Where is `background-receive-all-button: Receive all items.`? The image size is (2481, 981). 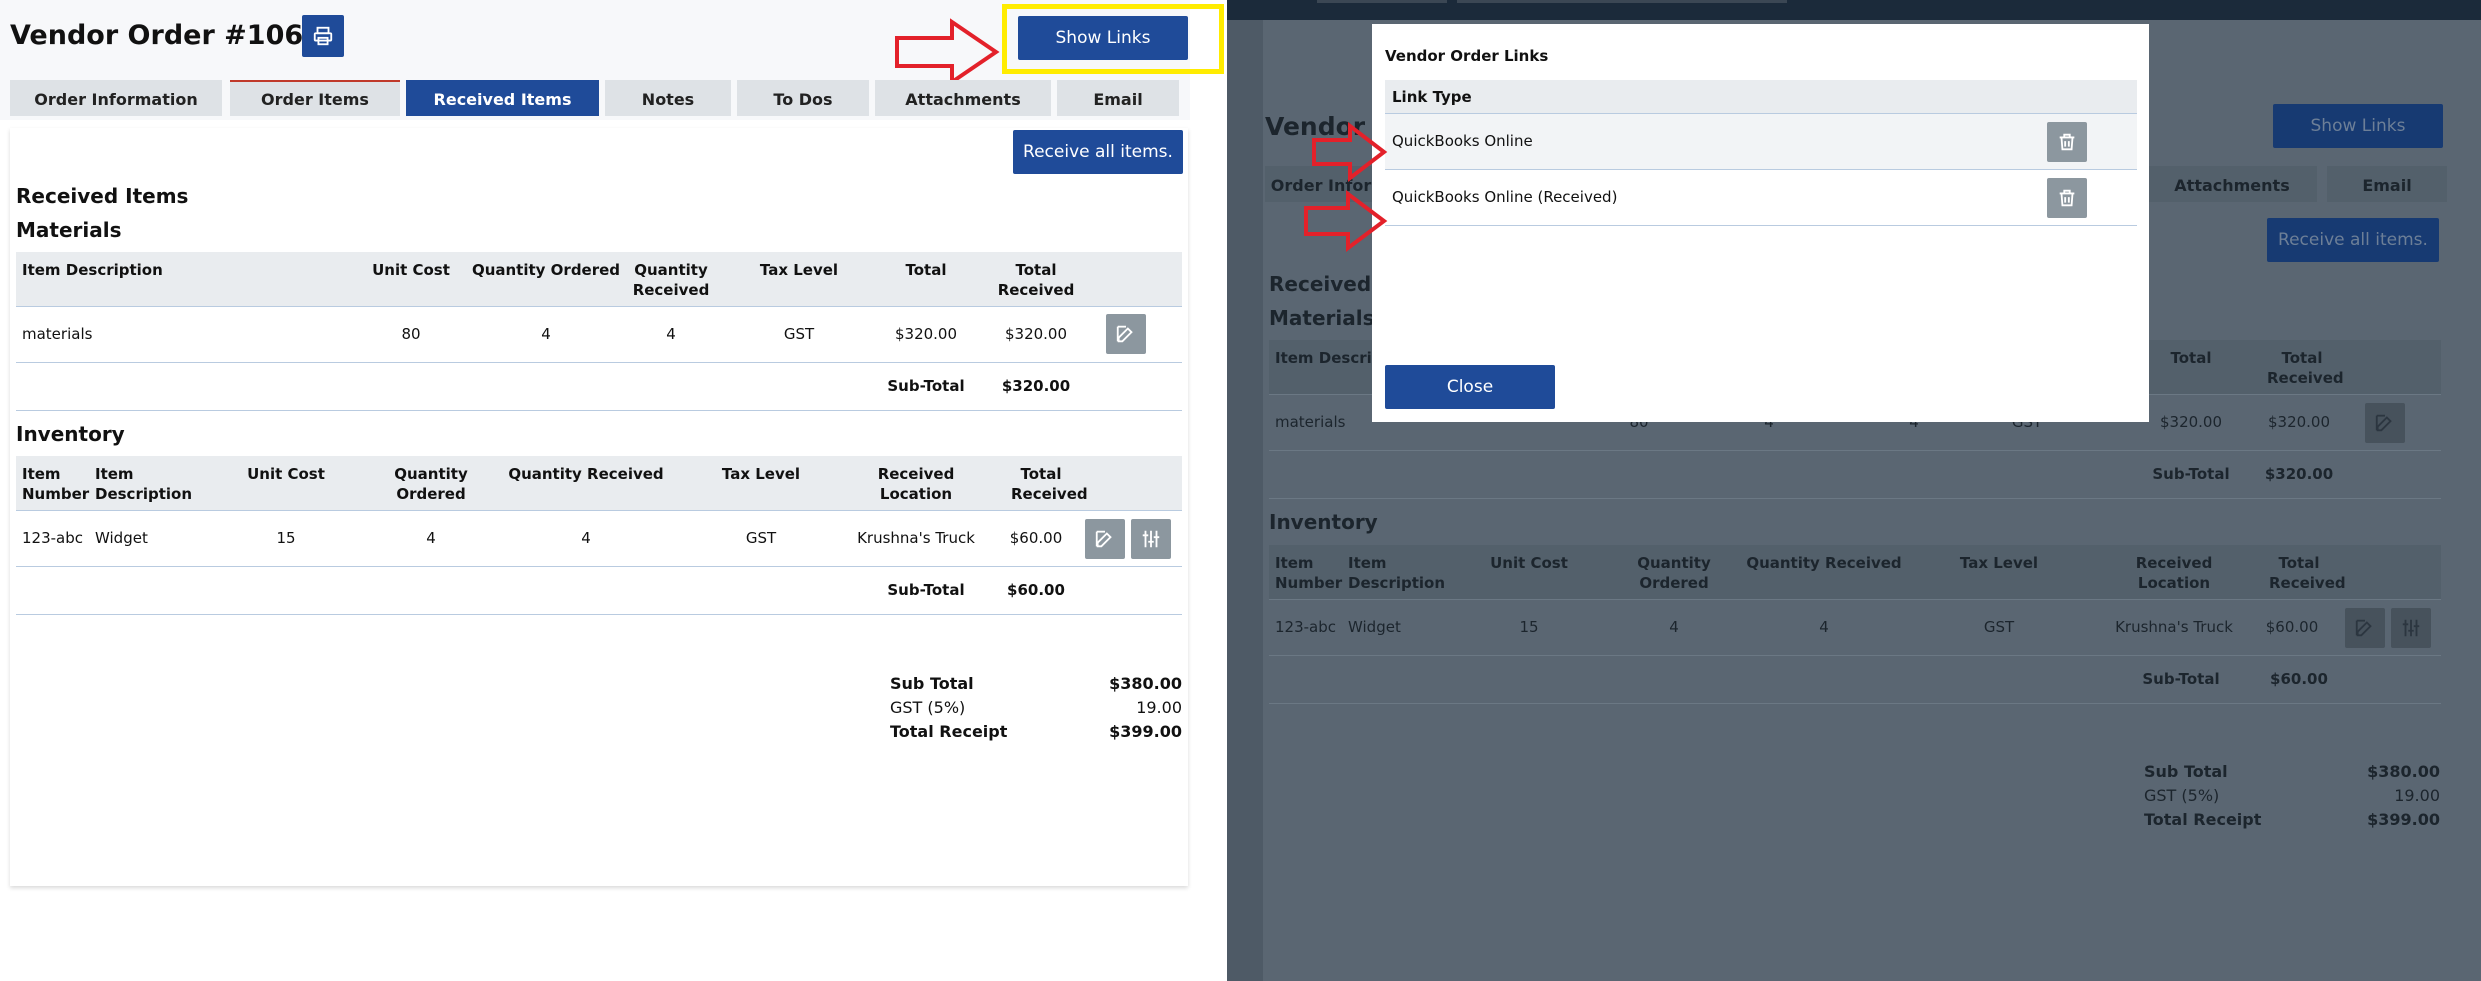 background-receive-all-button: Receive all items. is located at coordinates (2353, 240).